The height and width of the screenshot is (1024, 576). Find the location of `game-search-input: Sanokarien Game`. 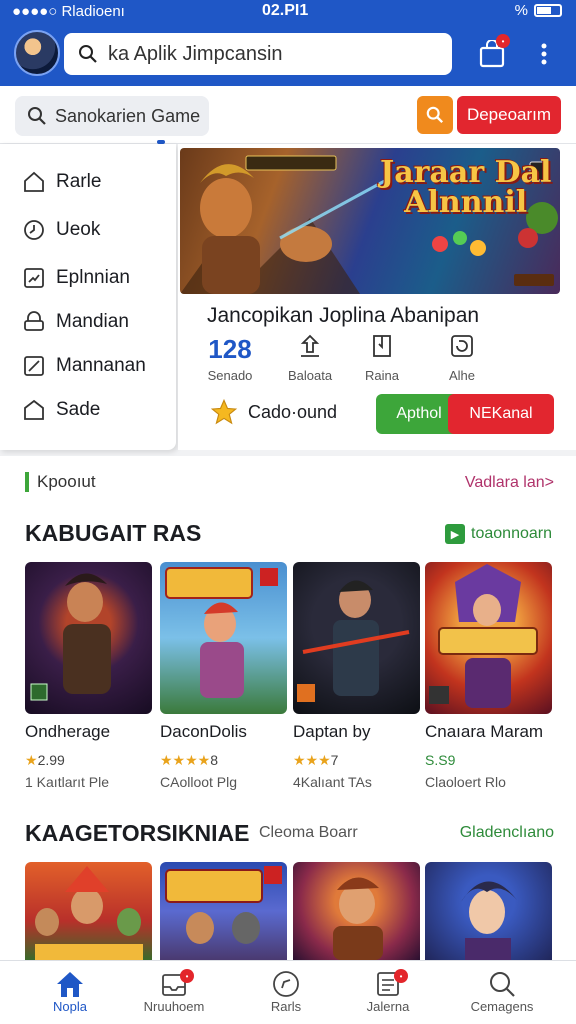

game-search-input: Sanokarien Game is located at coordinates (112, 116).